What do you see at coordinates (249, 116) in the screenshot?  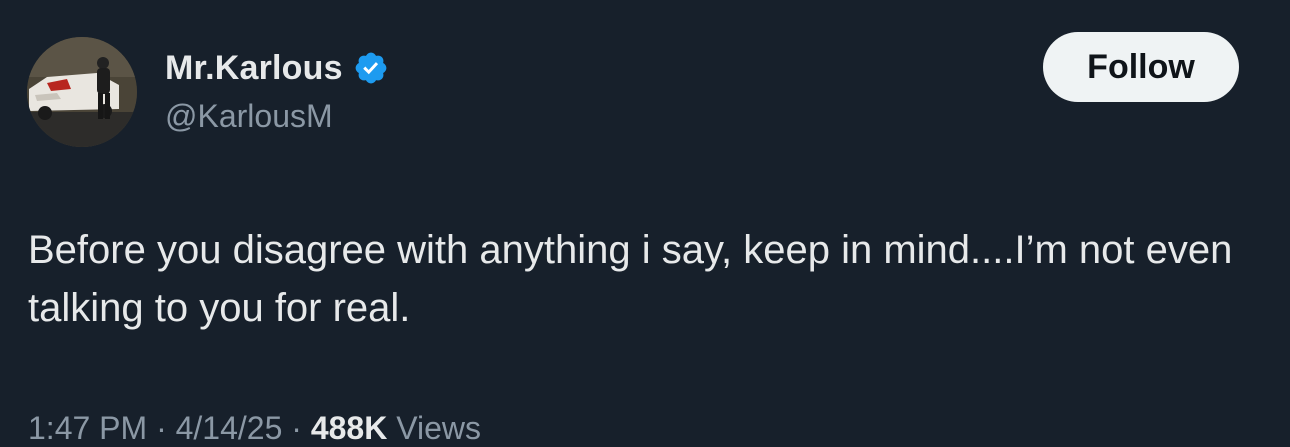 I see `user-handle: @KarlousM` at bounding box center [249, 116].